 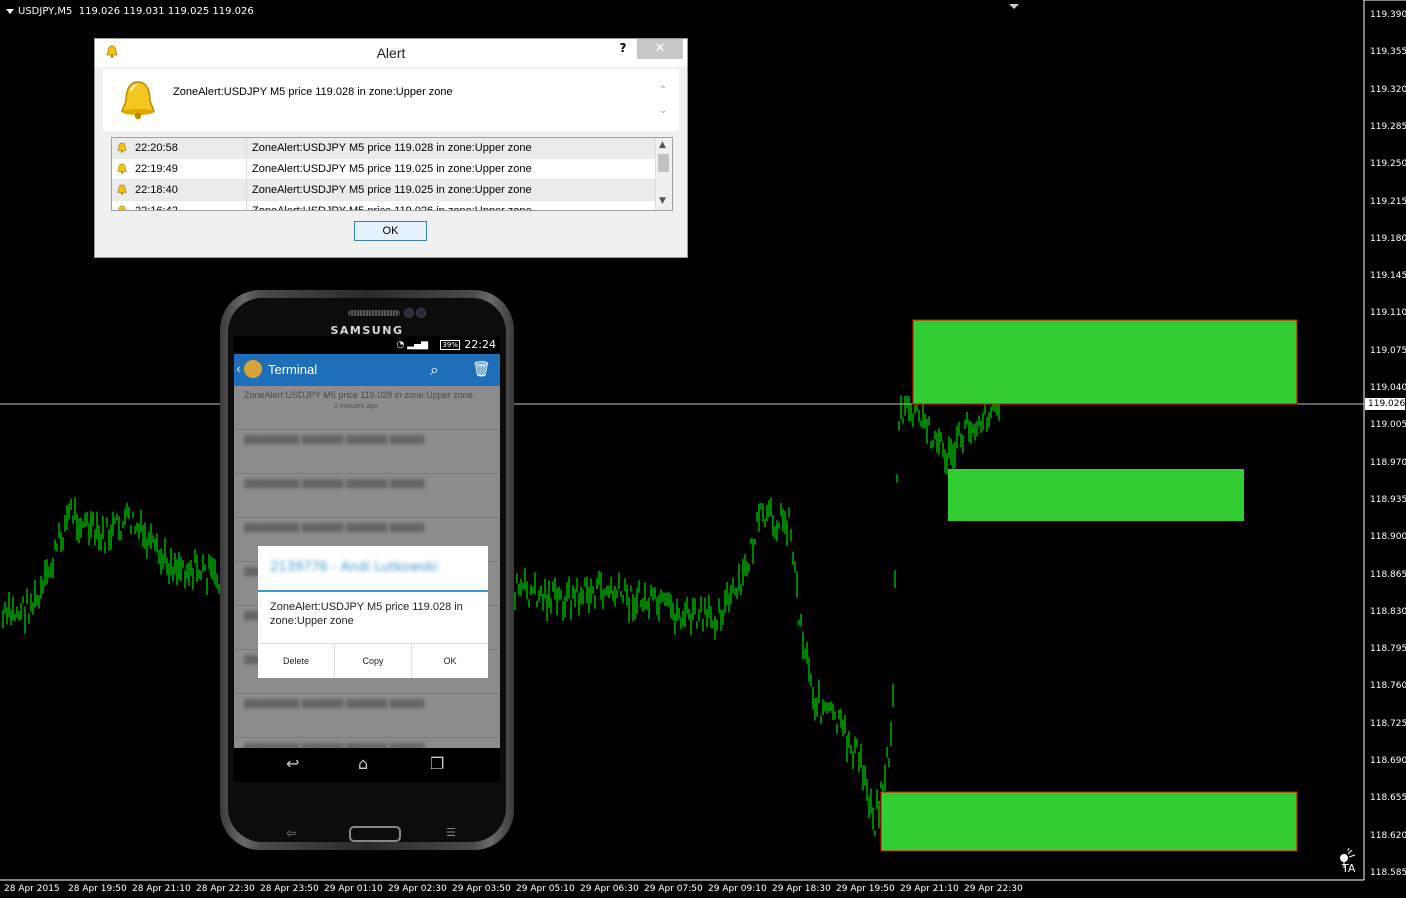 I want to click on time-axis-label: 28 Apr 21:10, so click(x=161, y=889).